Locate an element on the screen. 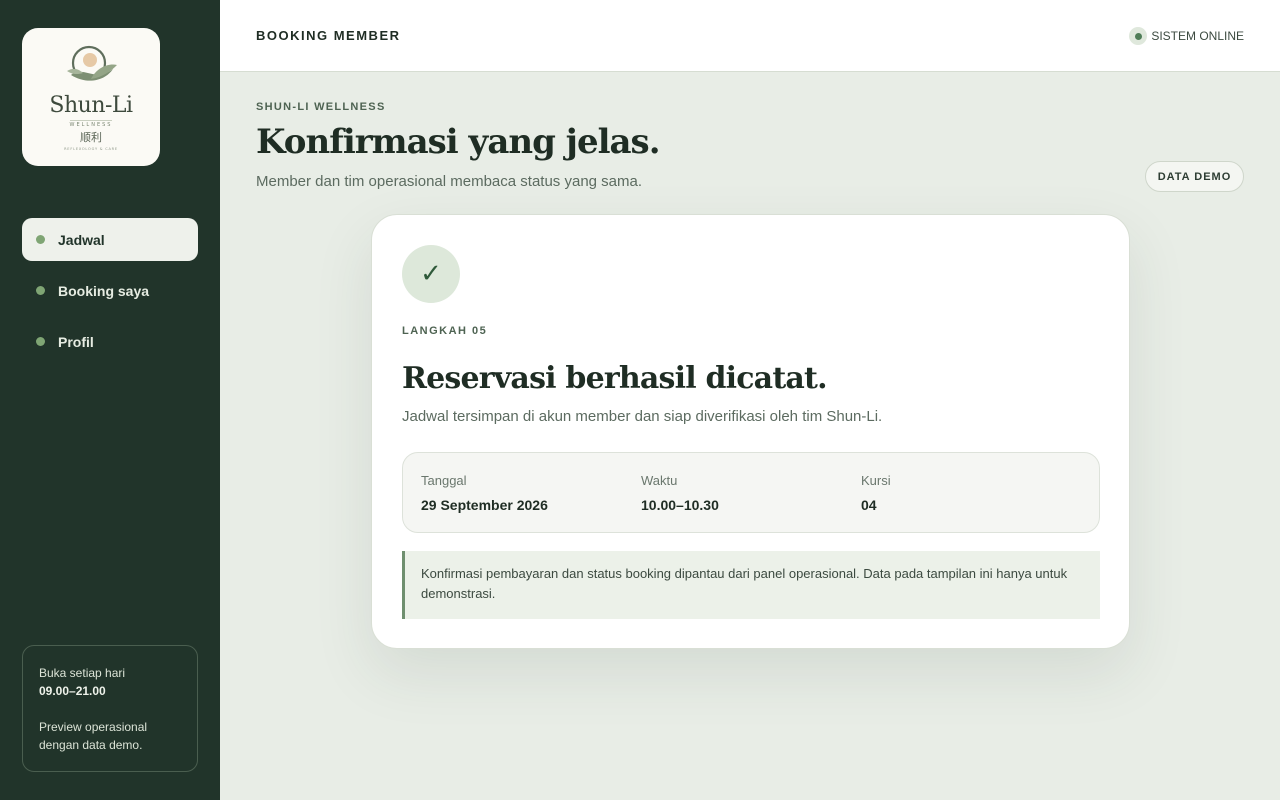 This screenshot has height=800, width=1280. detail-label: Waktu is located at coordinates (659, 480).